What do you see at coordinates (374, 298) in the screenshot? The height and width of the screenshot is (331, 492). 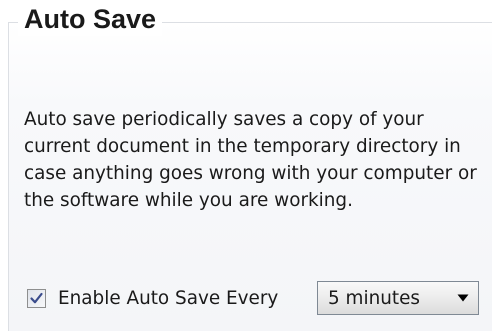 I see `auto-save-interval-value: 5 minutes` at bounding box center [374, 298].